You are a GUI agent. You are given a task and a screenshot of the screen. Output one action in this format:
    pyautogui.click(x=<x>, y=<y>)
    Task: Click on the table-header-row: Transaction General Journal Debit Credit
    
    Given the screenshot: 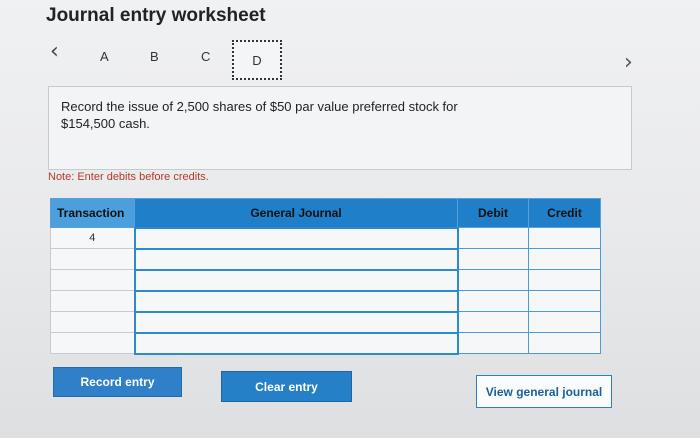 What is the action you would take?
    pyautogui.click(x=325, y=213)
    